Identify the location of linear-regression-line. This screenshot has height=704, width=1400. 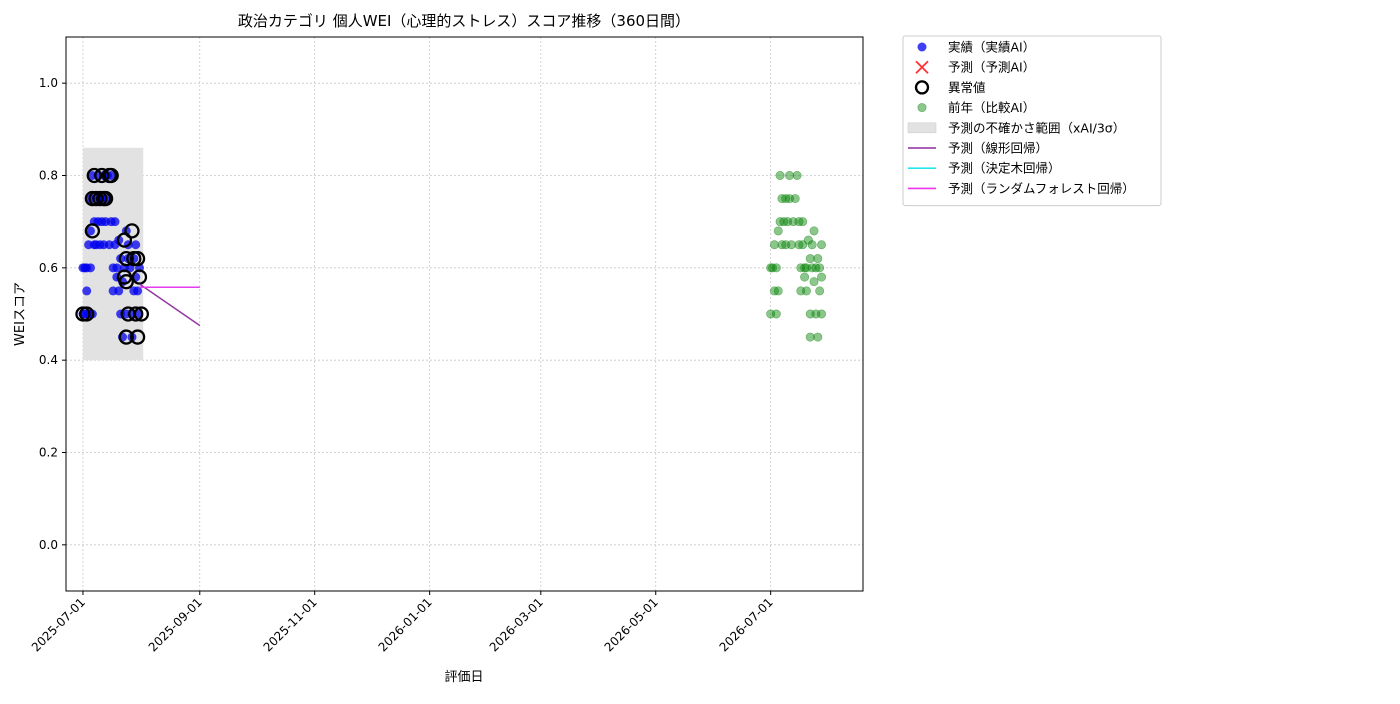
(170, 305).